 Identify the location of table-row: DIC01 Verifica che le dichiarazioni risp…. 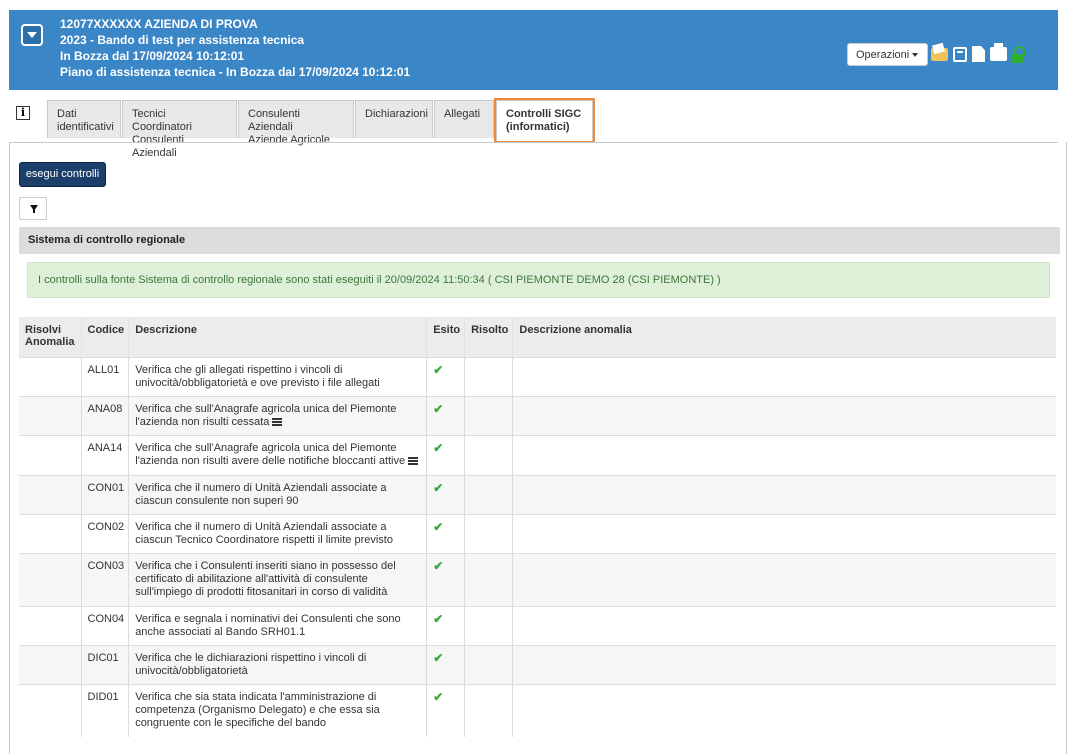
(537, 664).